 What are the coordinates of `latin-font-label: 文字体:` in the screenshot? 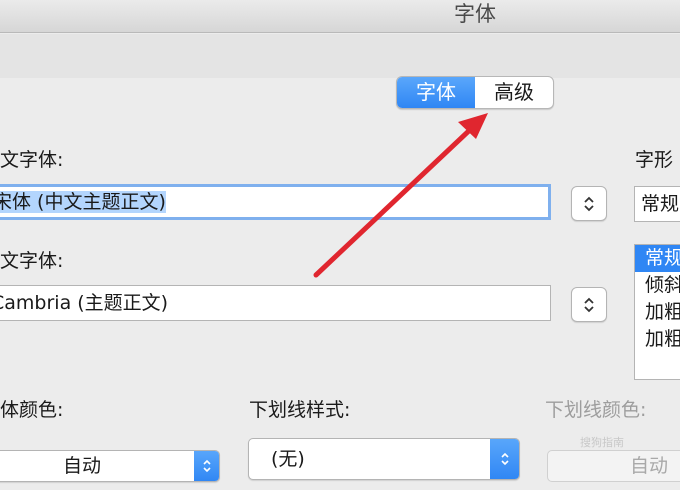 It's located at (32, 261).